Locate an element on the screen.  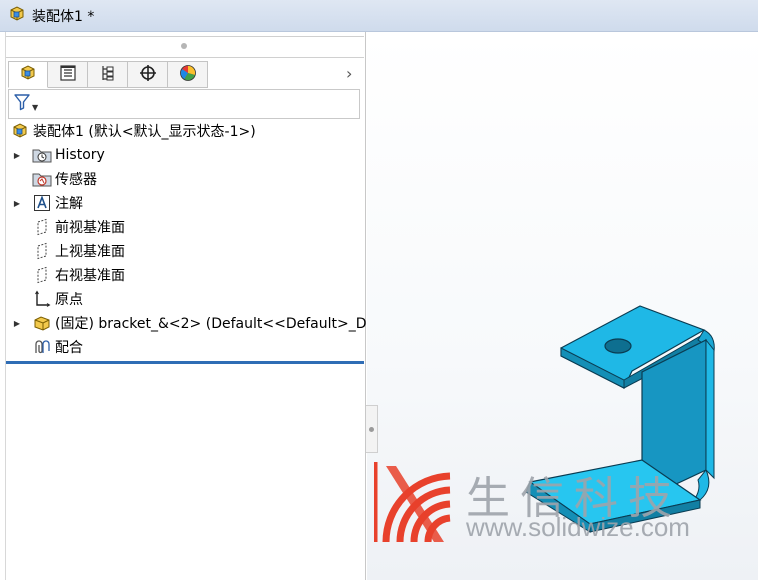
panel-grip-handle is located at coordinates (184, 46).